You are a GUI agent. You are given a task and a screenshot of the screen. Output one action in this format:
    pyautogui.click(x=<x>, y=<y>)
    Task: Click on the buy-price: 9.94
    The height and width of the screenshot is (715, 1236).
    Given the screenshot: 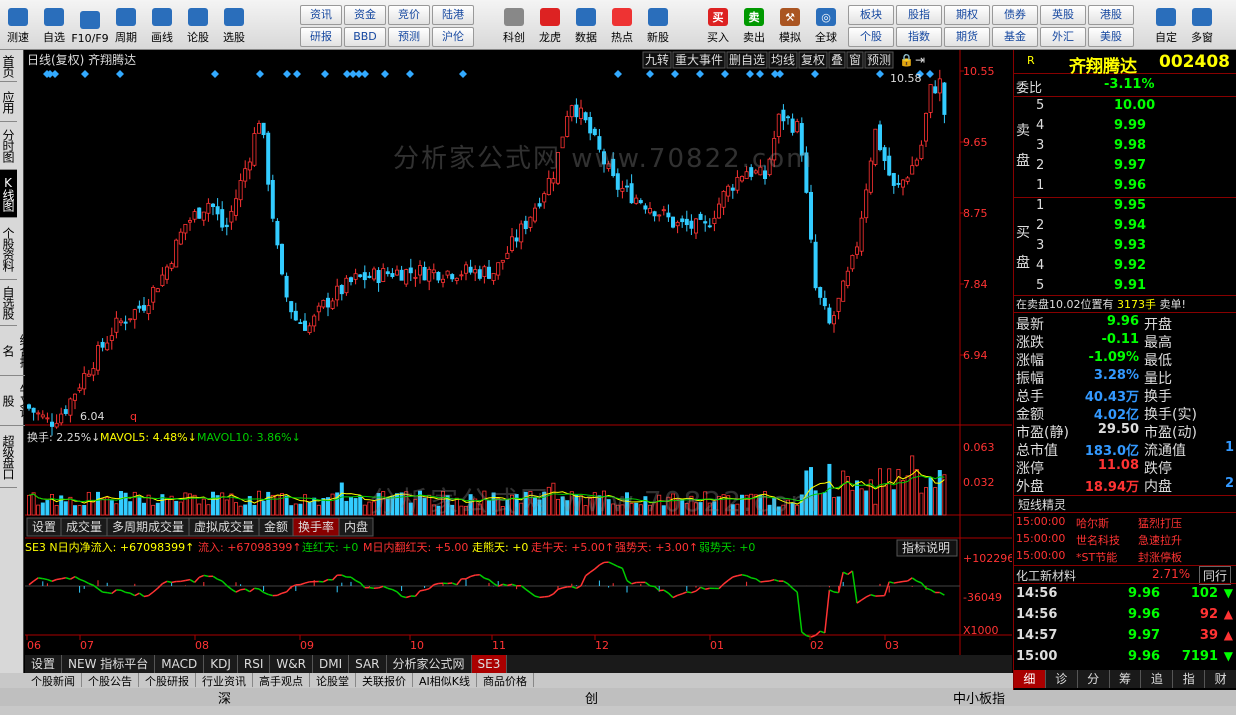 What is the action you would take?
    pyautogui.click(x=1130, y=225)
    